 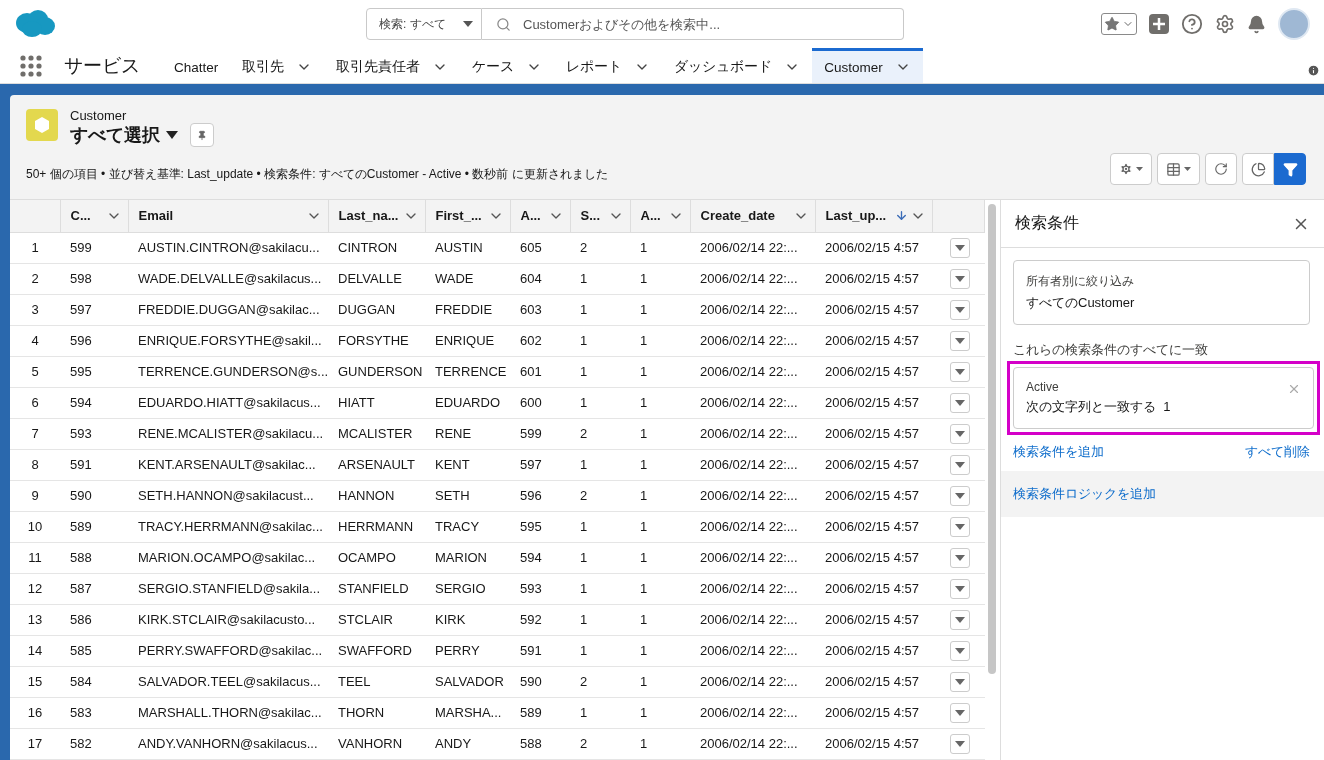 What do you see at coordinates (1098, 407) in the screenshot?
I see `filter-condition: 次の文字列と一致する 1` at bounding box center [1098, 407].